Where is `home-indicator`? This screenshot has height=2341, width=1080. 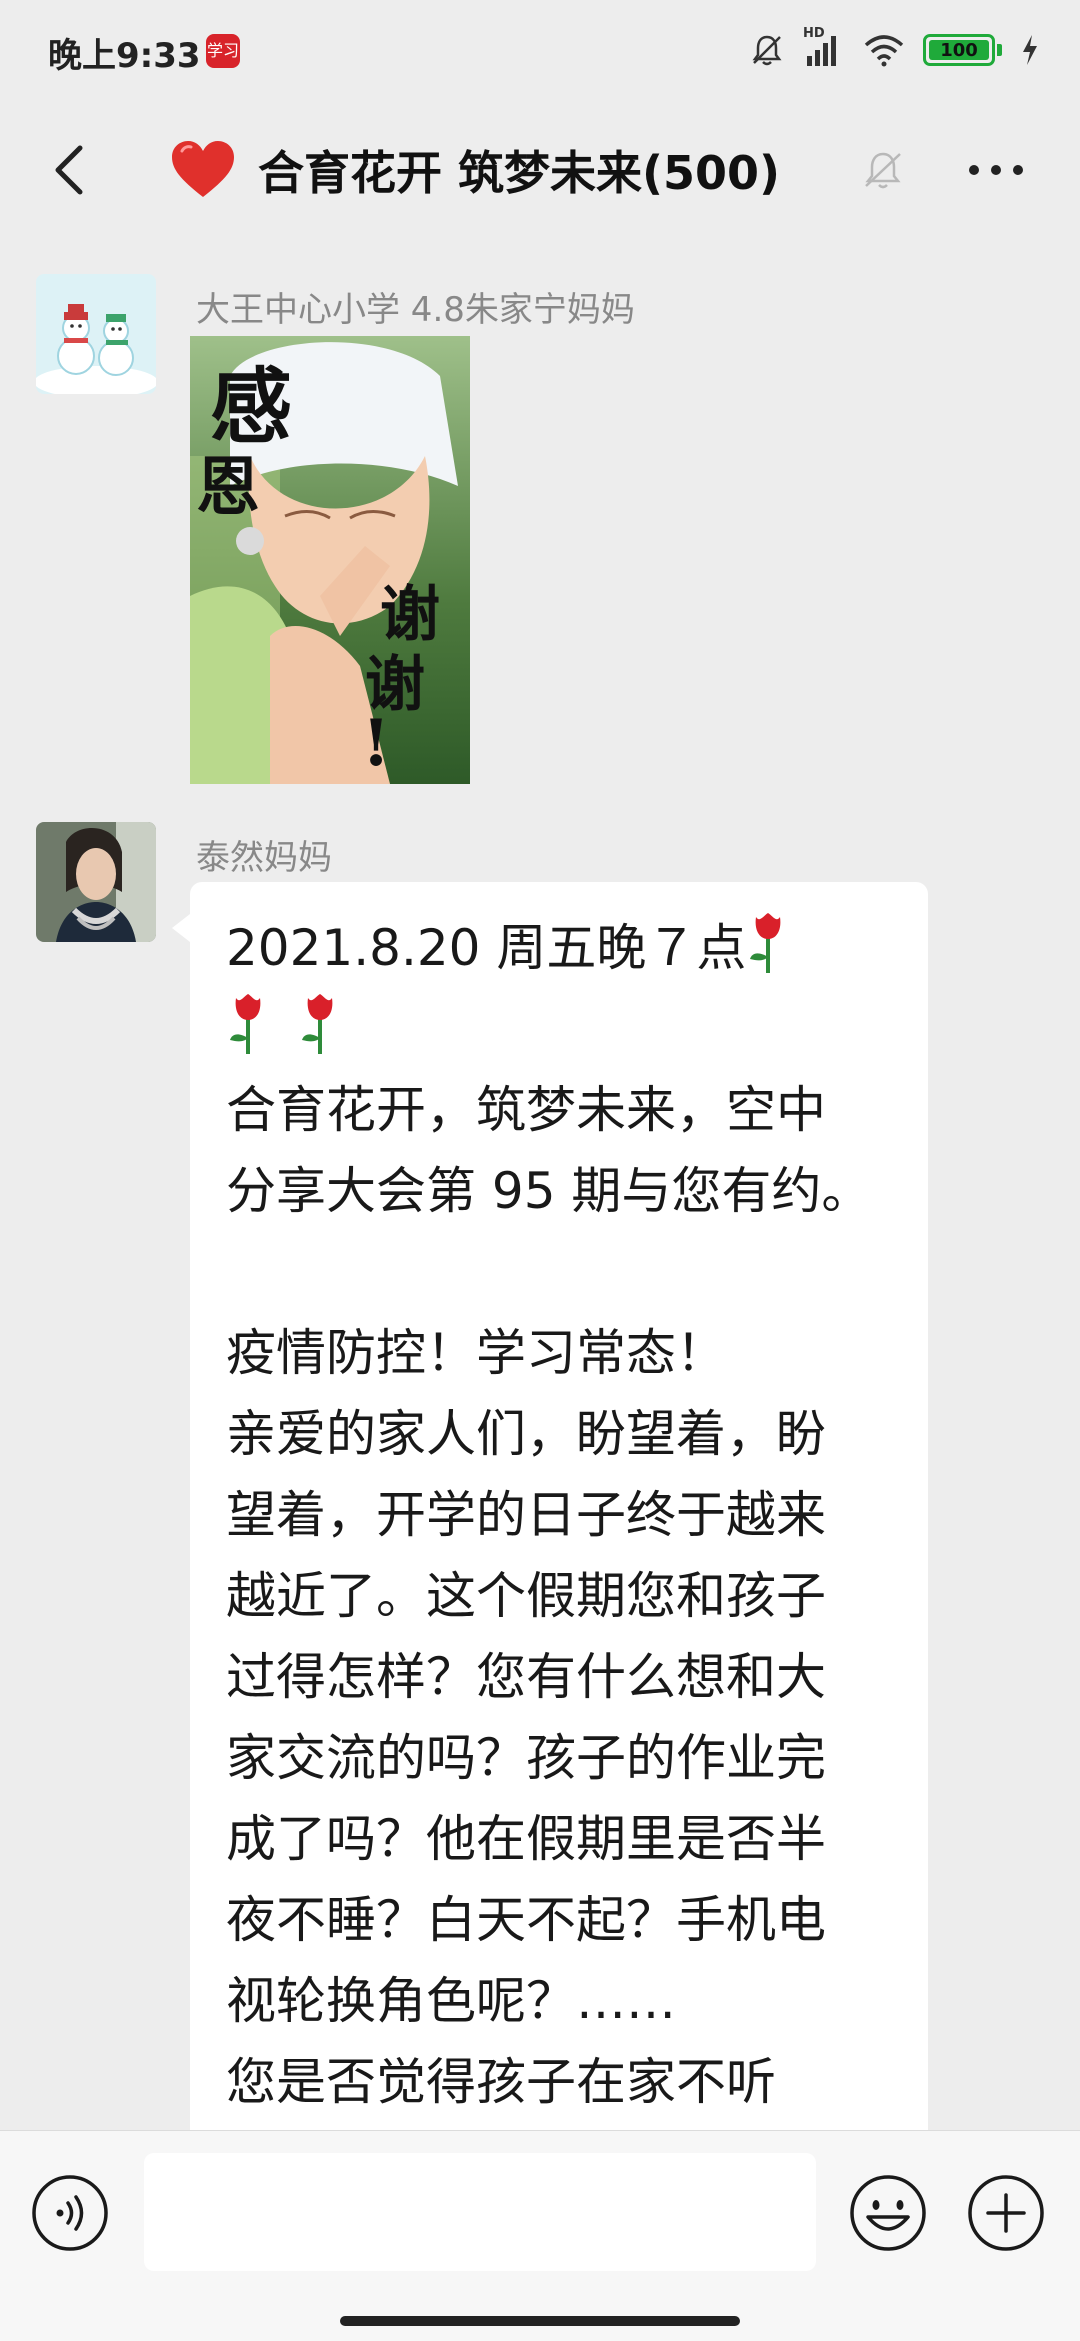 home-indicator is located at coordinates (540, 2321).